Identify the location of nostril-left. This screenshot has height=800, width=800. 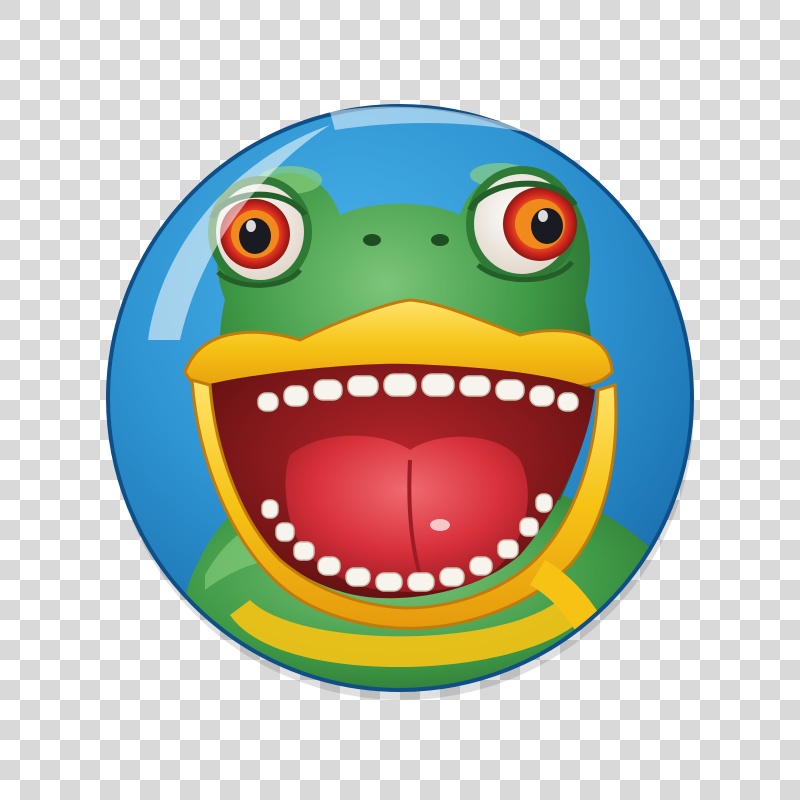
(372, 240).